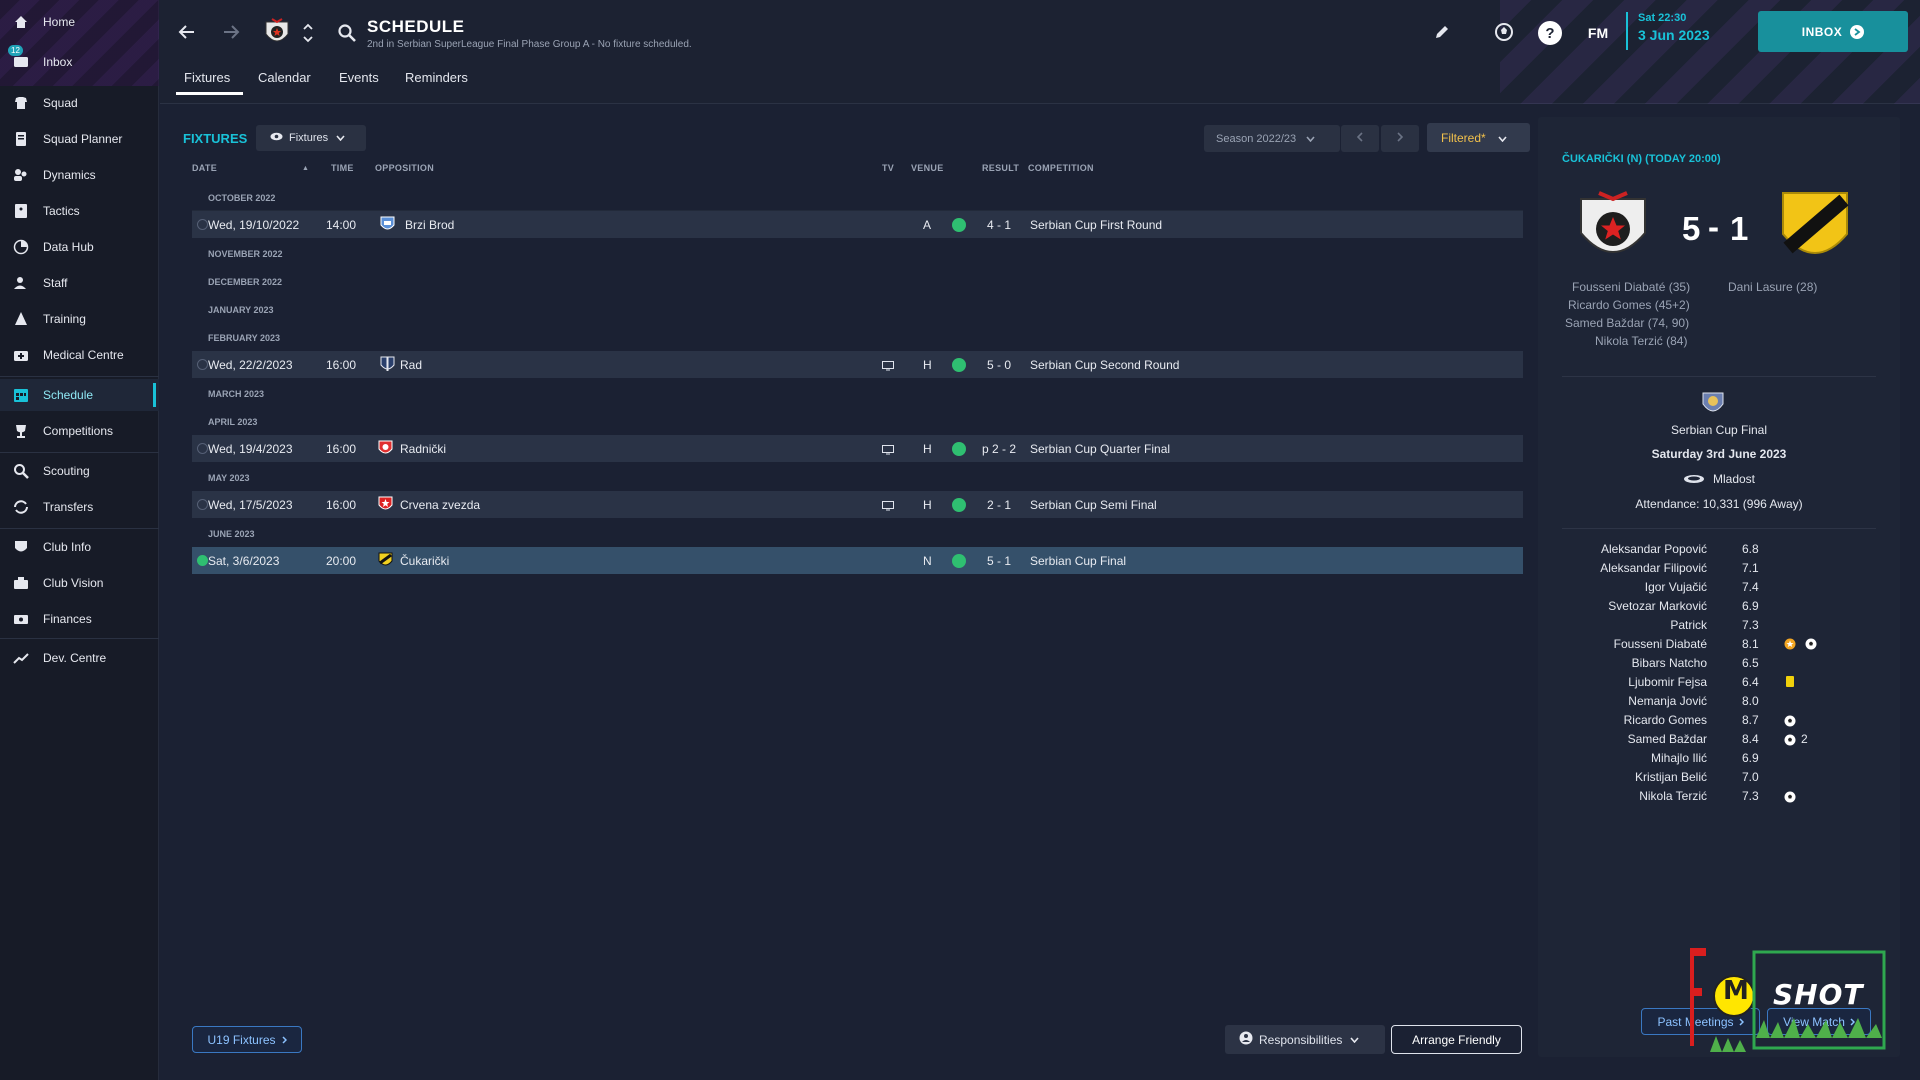 This screenshot has height=1080, width=1920. What do you see at coordinates (21, 139) in the screenshot?
I see `squad-planner-icon` at bounding box center [21, 139].